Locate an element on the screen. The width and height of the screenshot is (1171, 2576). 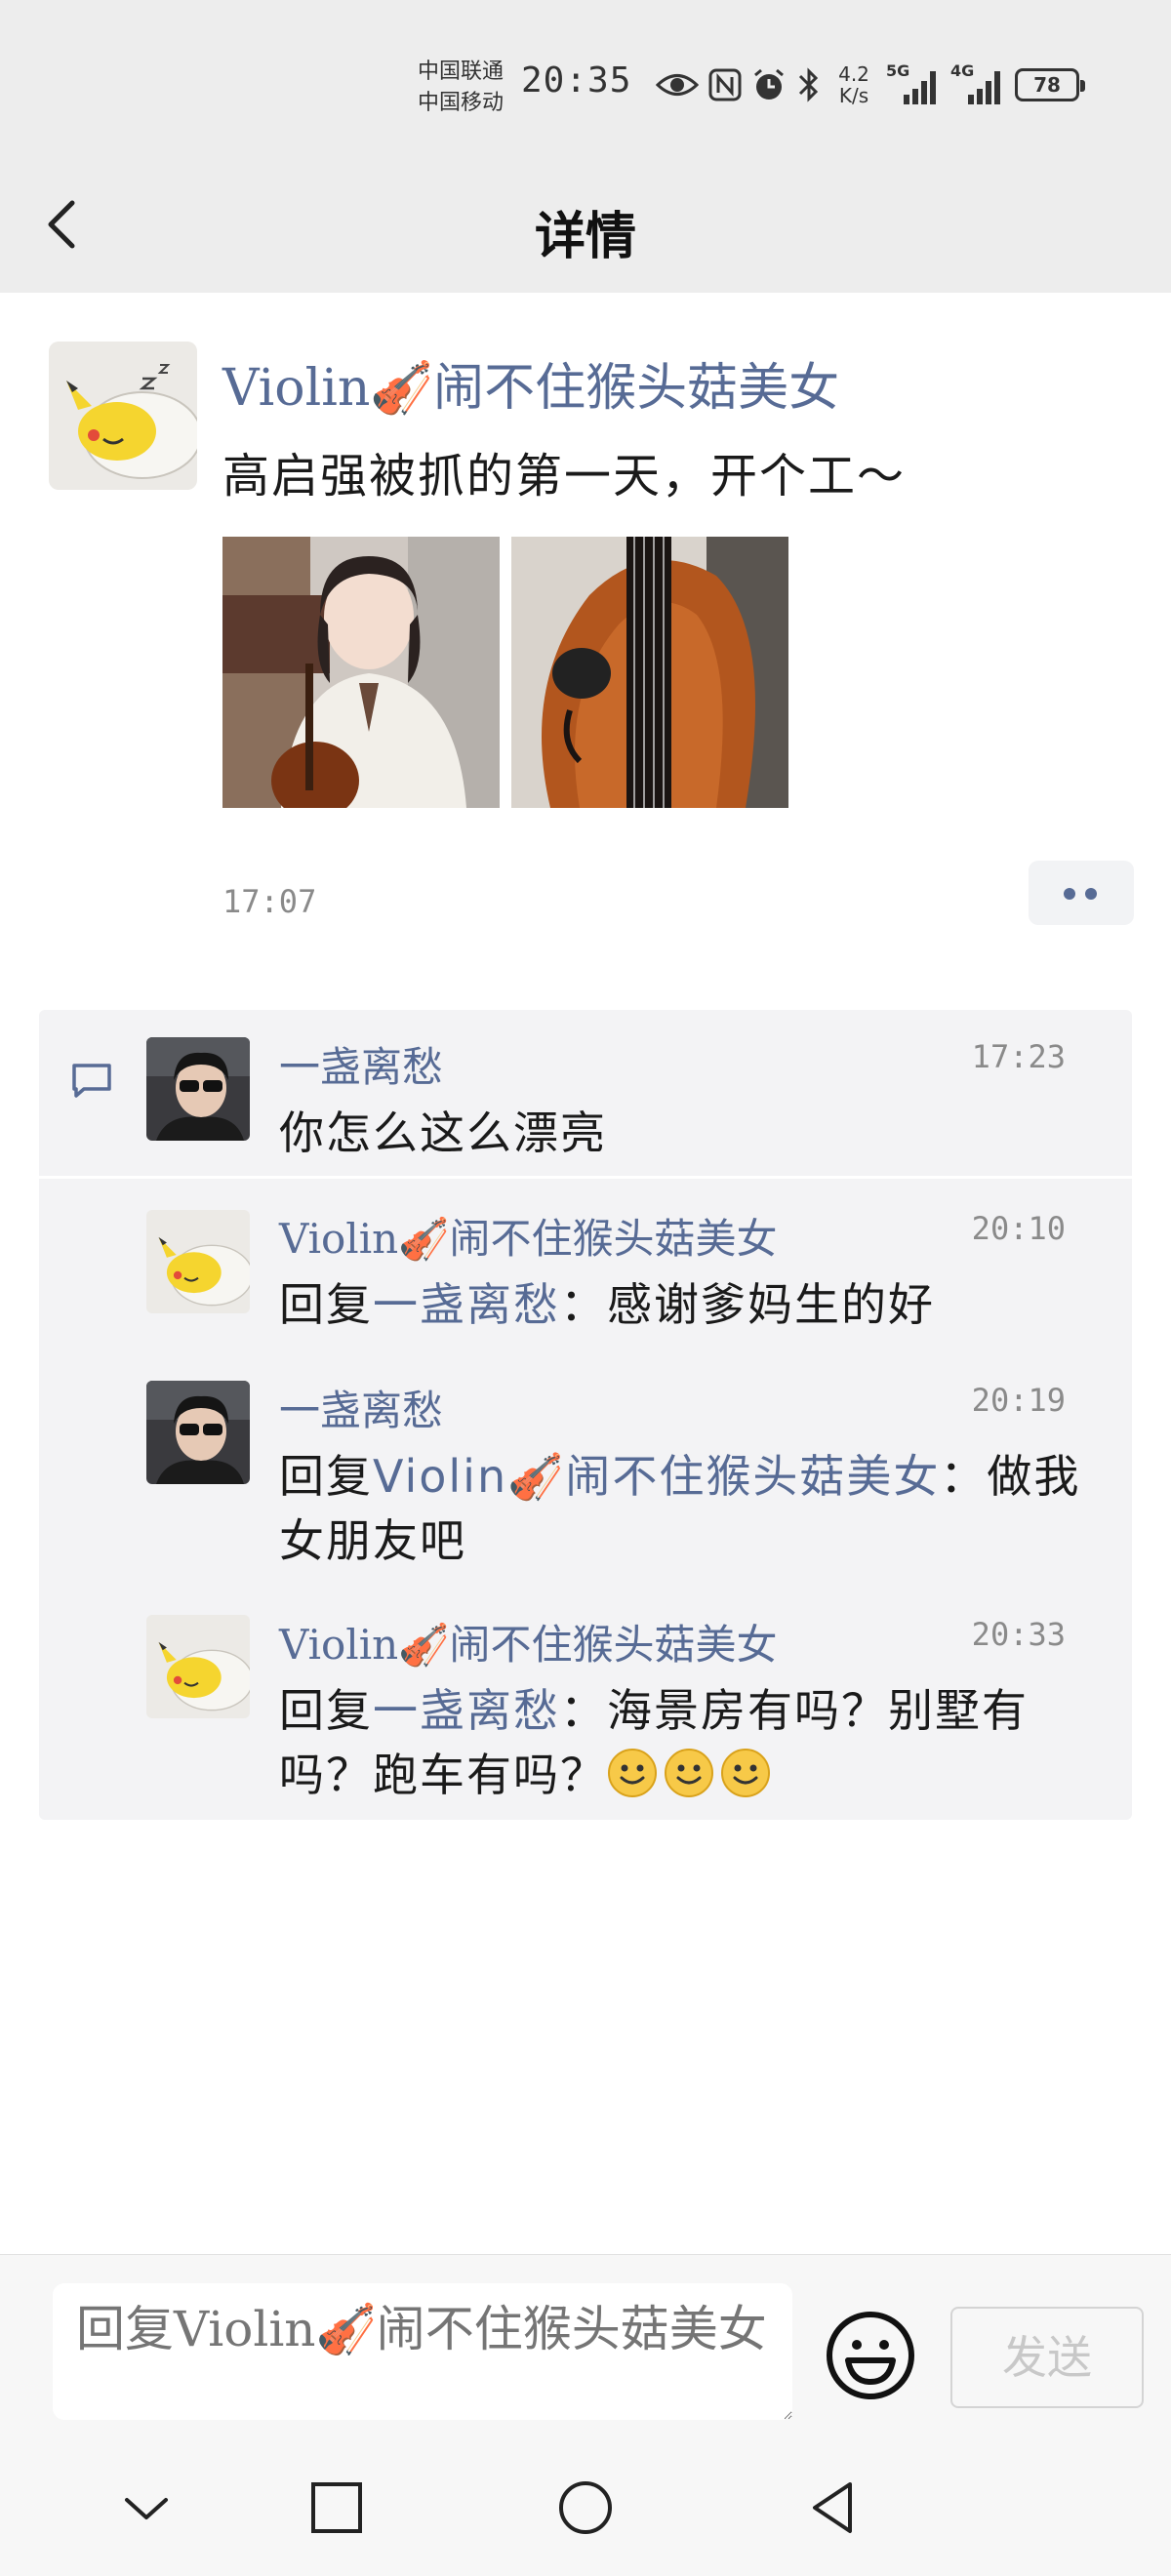
comment-time: 20:10 is located at coordinates (1018, 1228).